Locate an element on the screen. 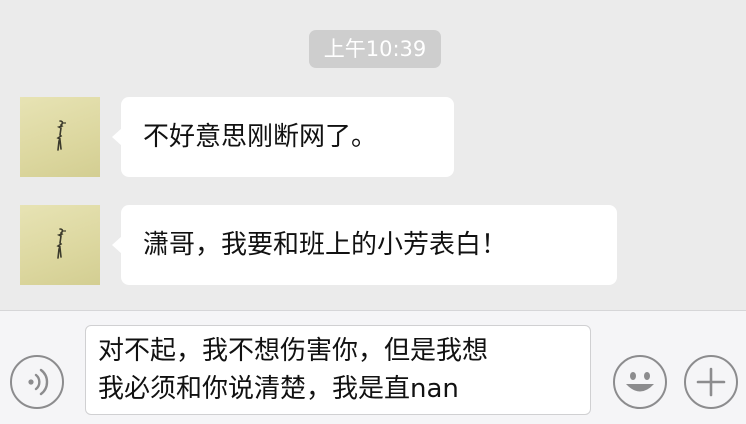 The height and width of the screenshot is (424, 746). plus-icon is located at coordinates (711, 382).